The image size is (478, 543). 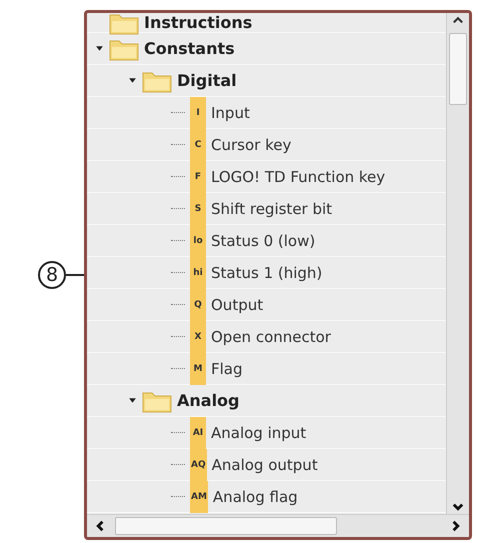 What do you see at coordinates (199, 496) in the screenshot?
I see `constant-badge: AM` at bounding box center [199, 496].